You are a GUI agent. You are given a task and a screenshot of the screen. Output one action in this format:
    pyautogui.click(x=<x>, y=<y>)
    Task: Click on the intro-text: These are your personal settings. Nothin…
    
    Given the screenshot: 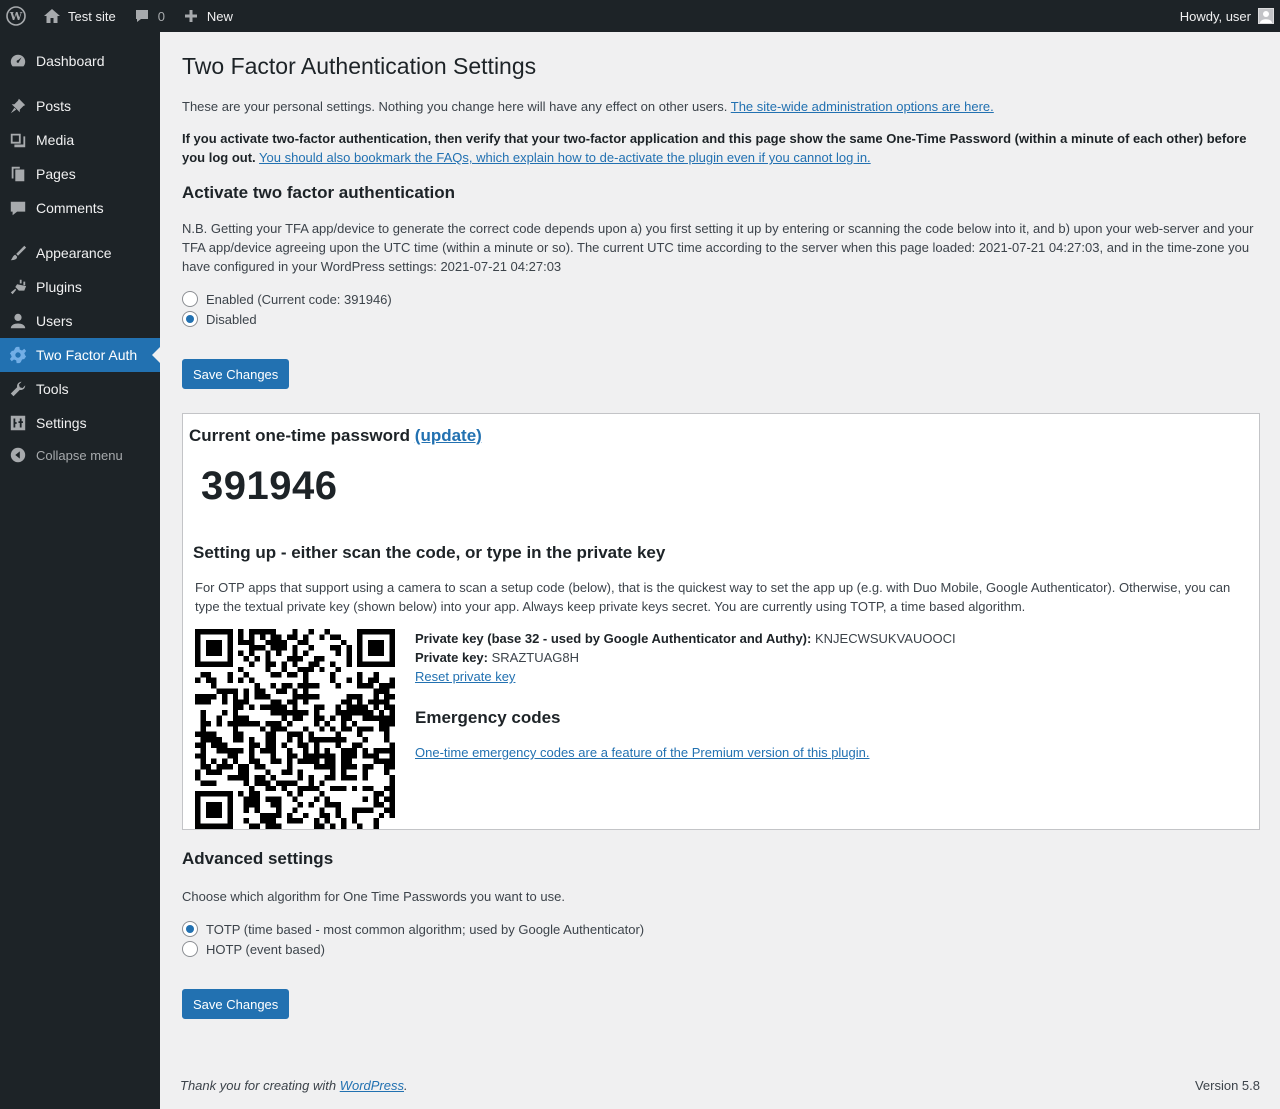 What is the action you would take?
    pyautogui.click(x=455, y=106)
    